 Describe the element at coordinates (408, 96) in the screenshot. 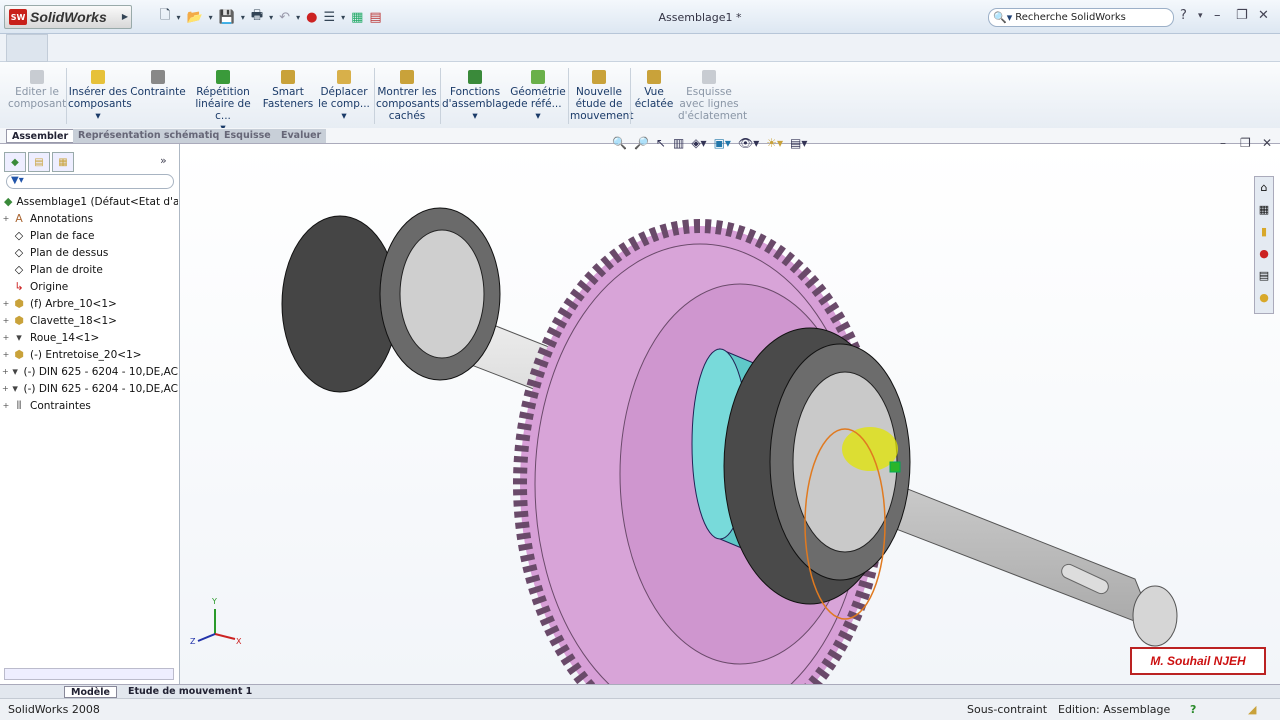

I see `show-hidden-components-button: Montrer les composants cachés` at that location.